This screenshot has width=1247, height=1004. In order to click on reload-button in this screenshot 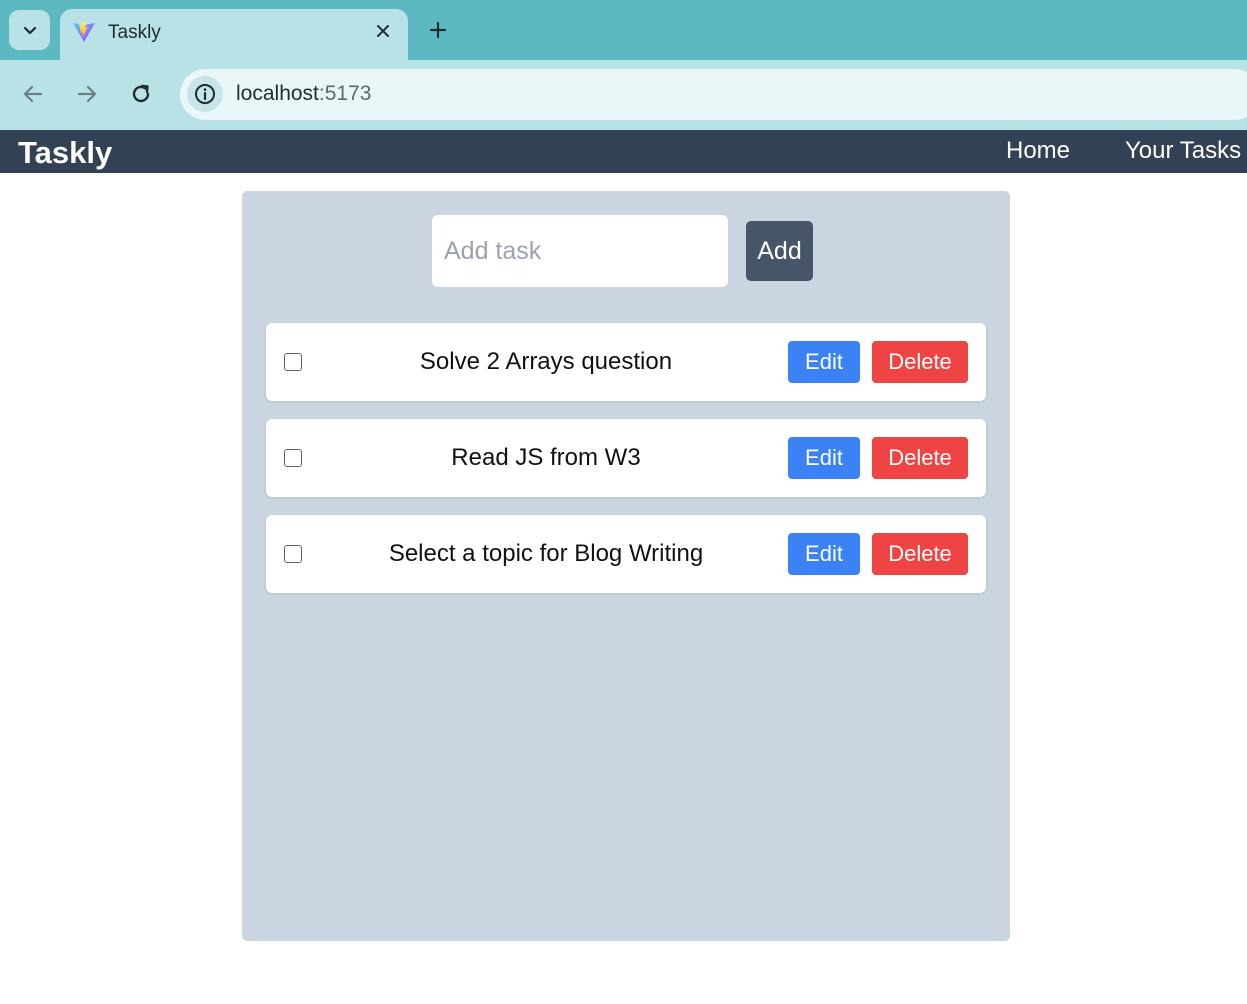, I will do `click(141, 94)`.